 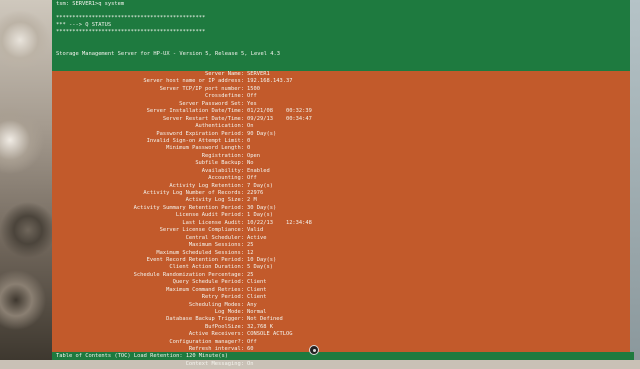 I want to click on row-label: Context Messaging:, so click(x=214, y=364).